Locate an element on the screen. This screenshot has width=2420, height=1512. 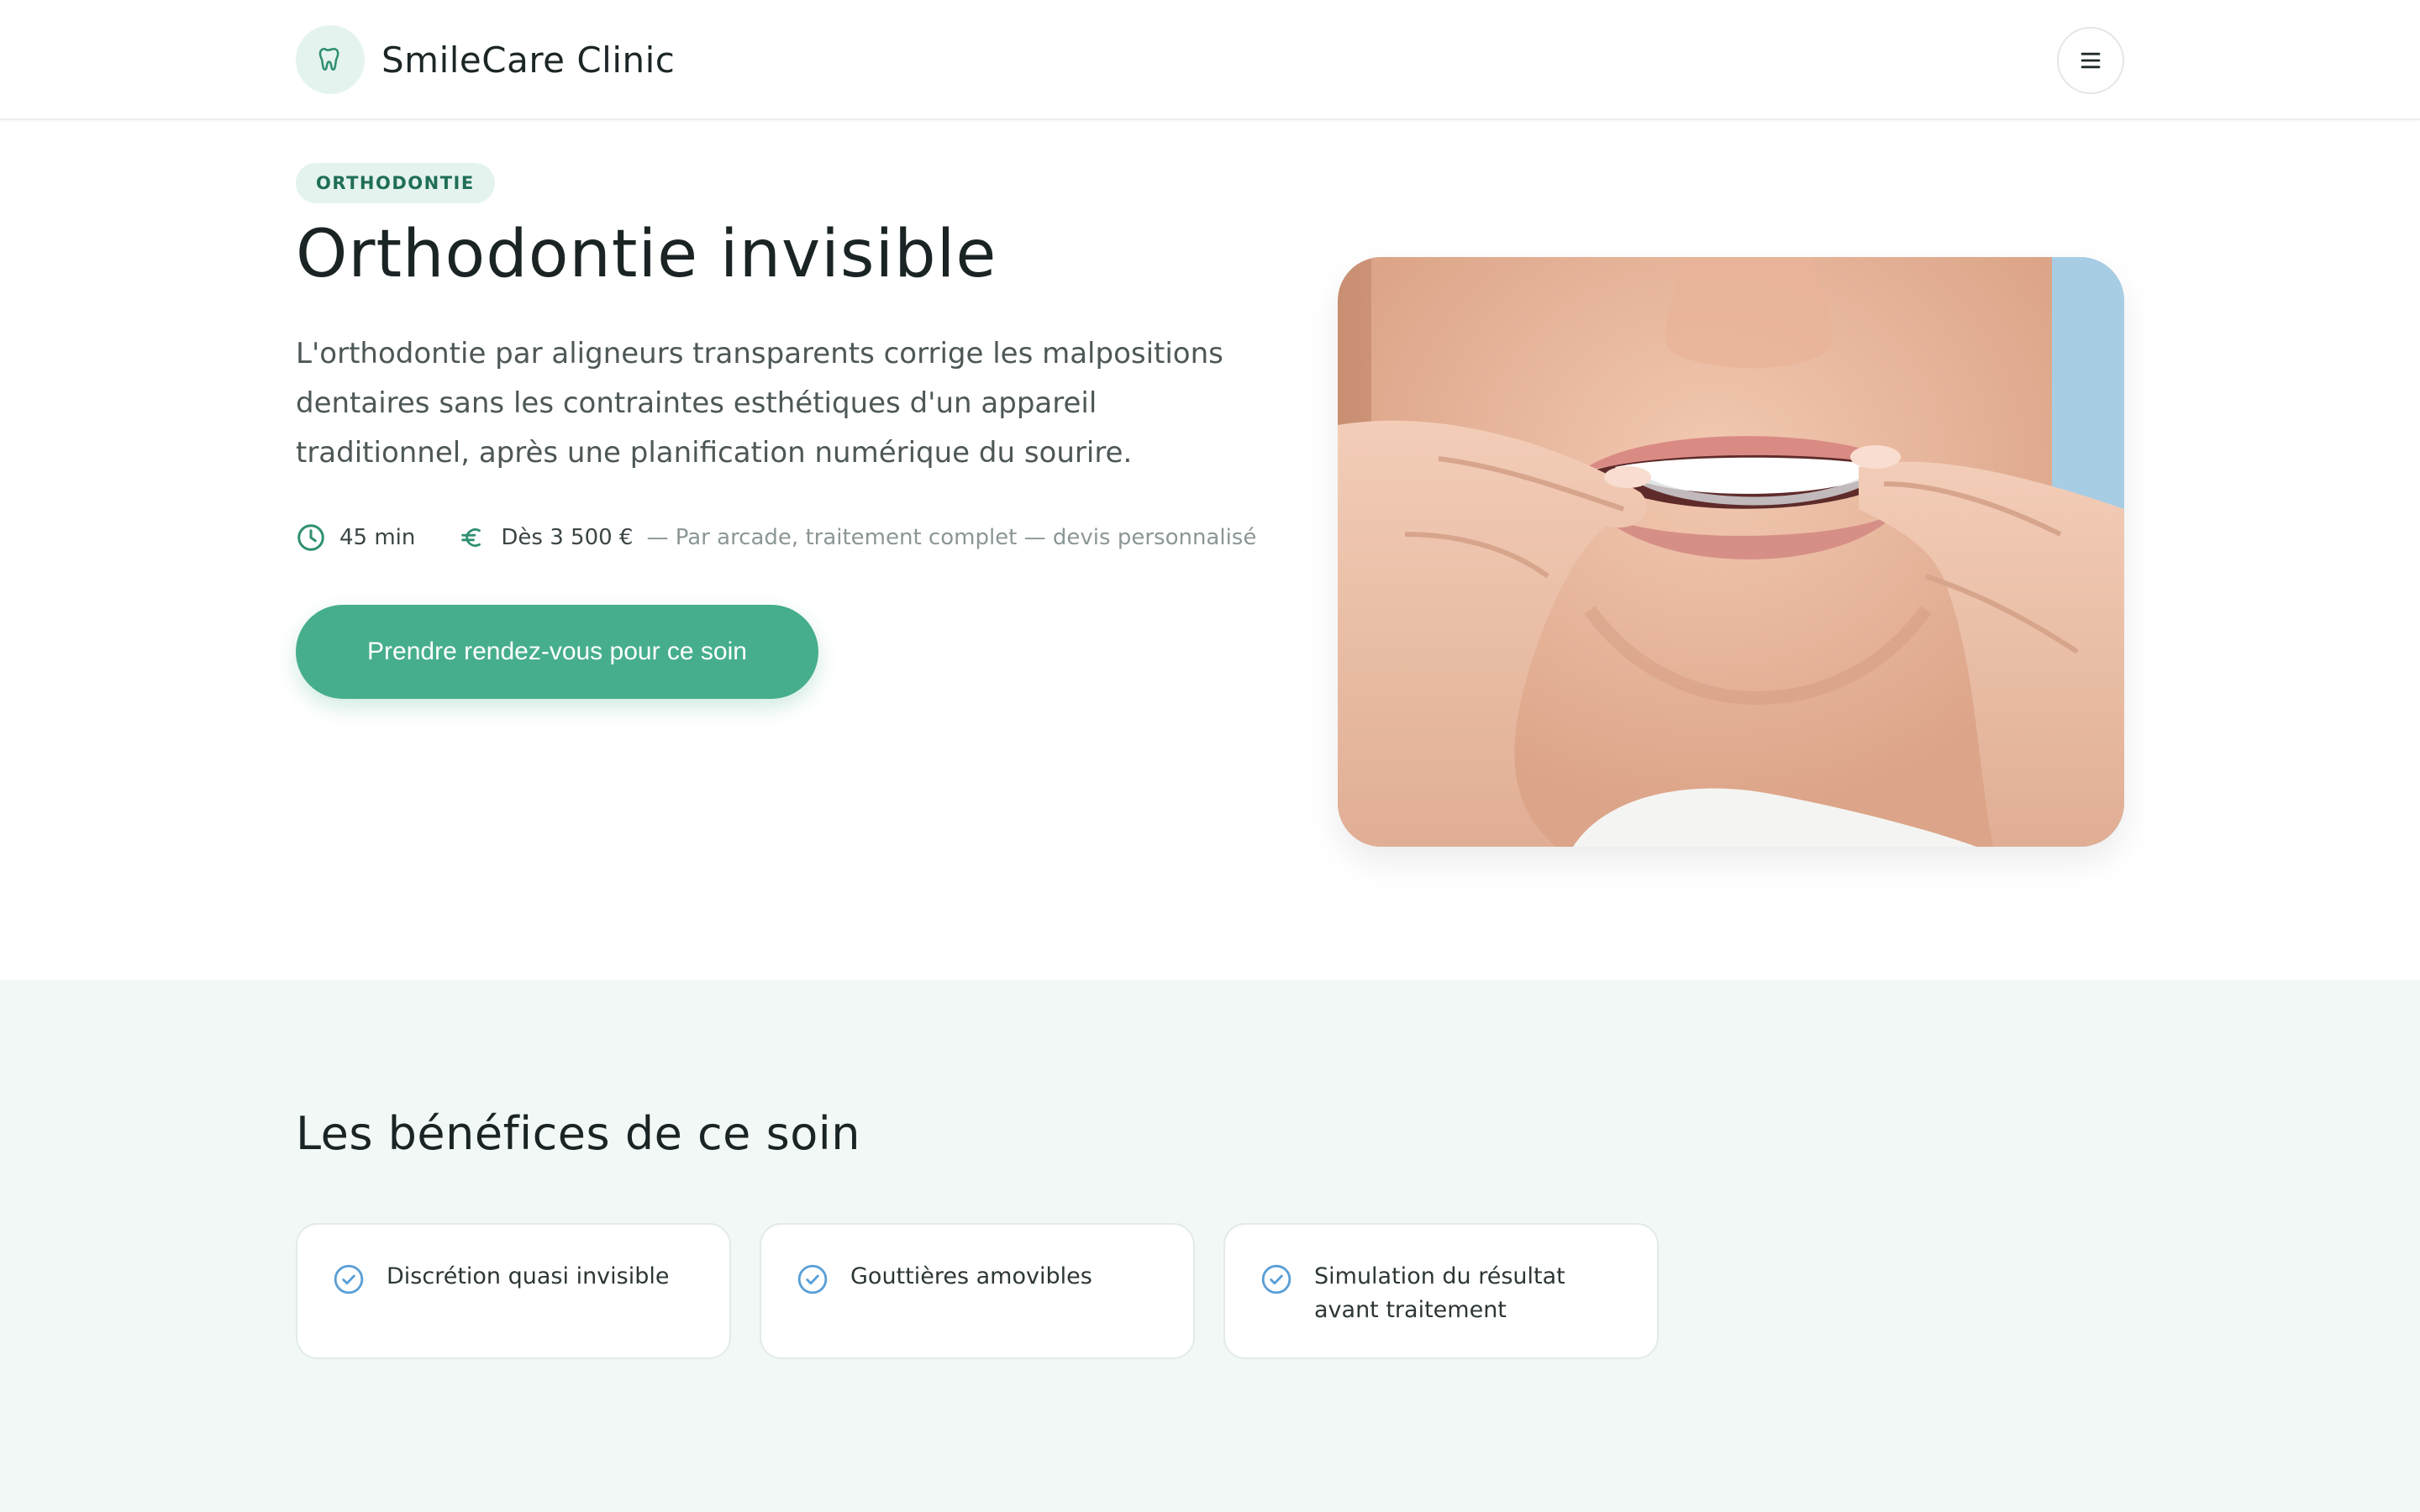
clock-icon is located at coordinates (311, 537).